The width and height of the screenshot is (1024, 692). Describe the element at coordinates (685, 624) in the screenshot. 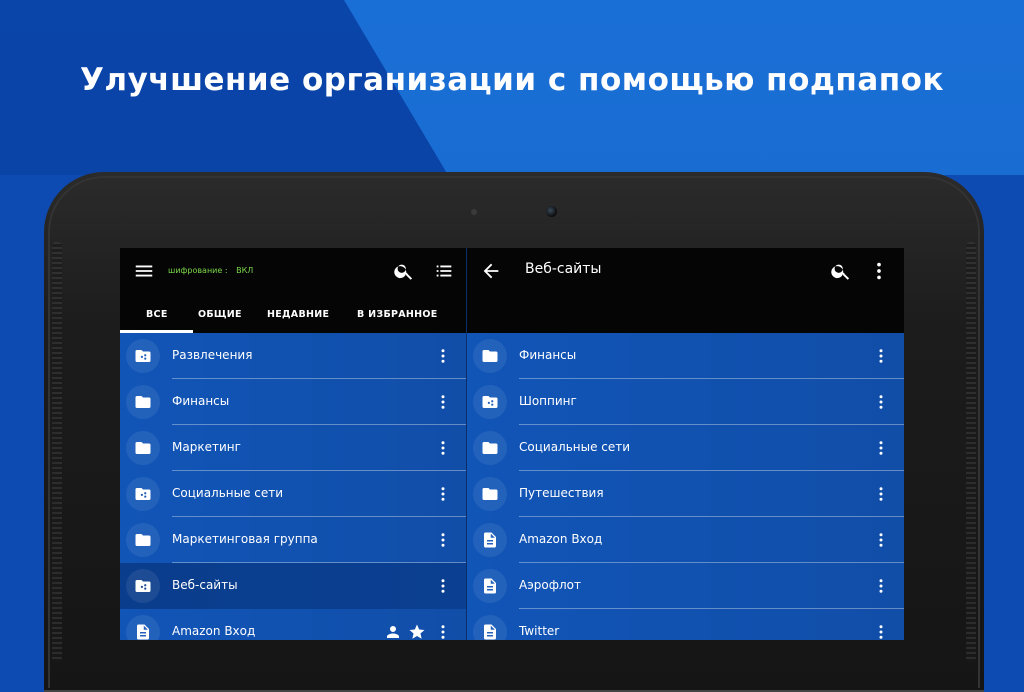

I see `list-item: Twitter` at that location.